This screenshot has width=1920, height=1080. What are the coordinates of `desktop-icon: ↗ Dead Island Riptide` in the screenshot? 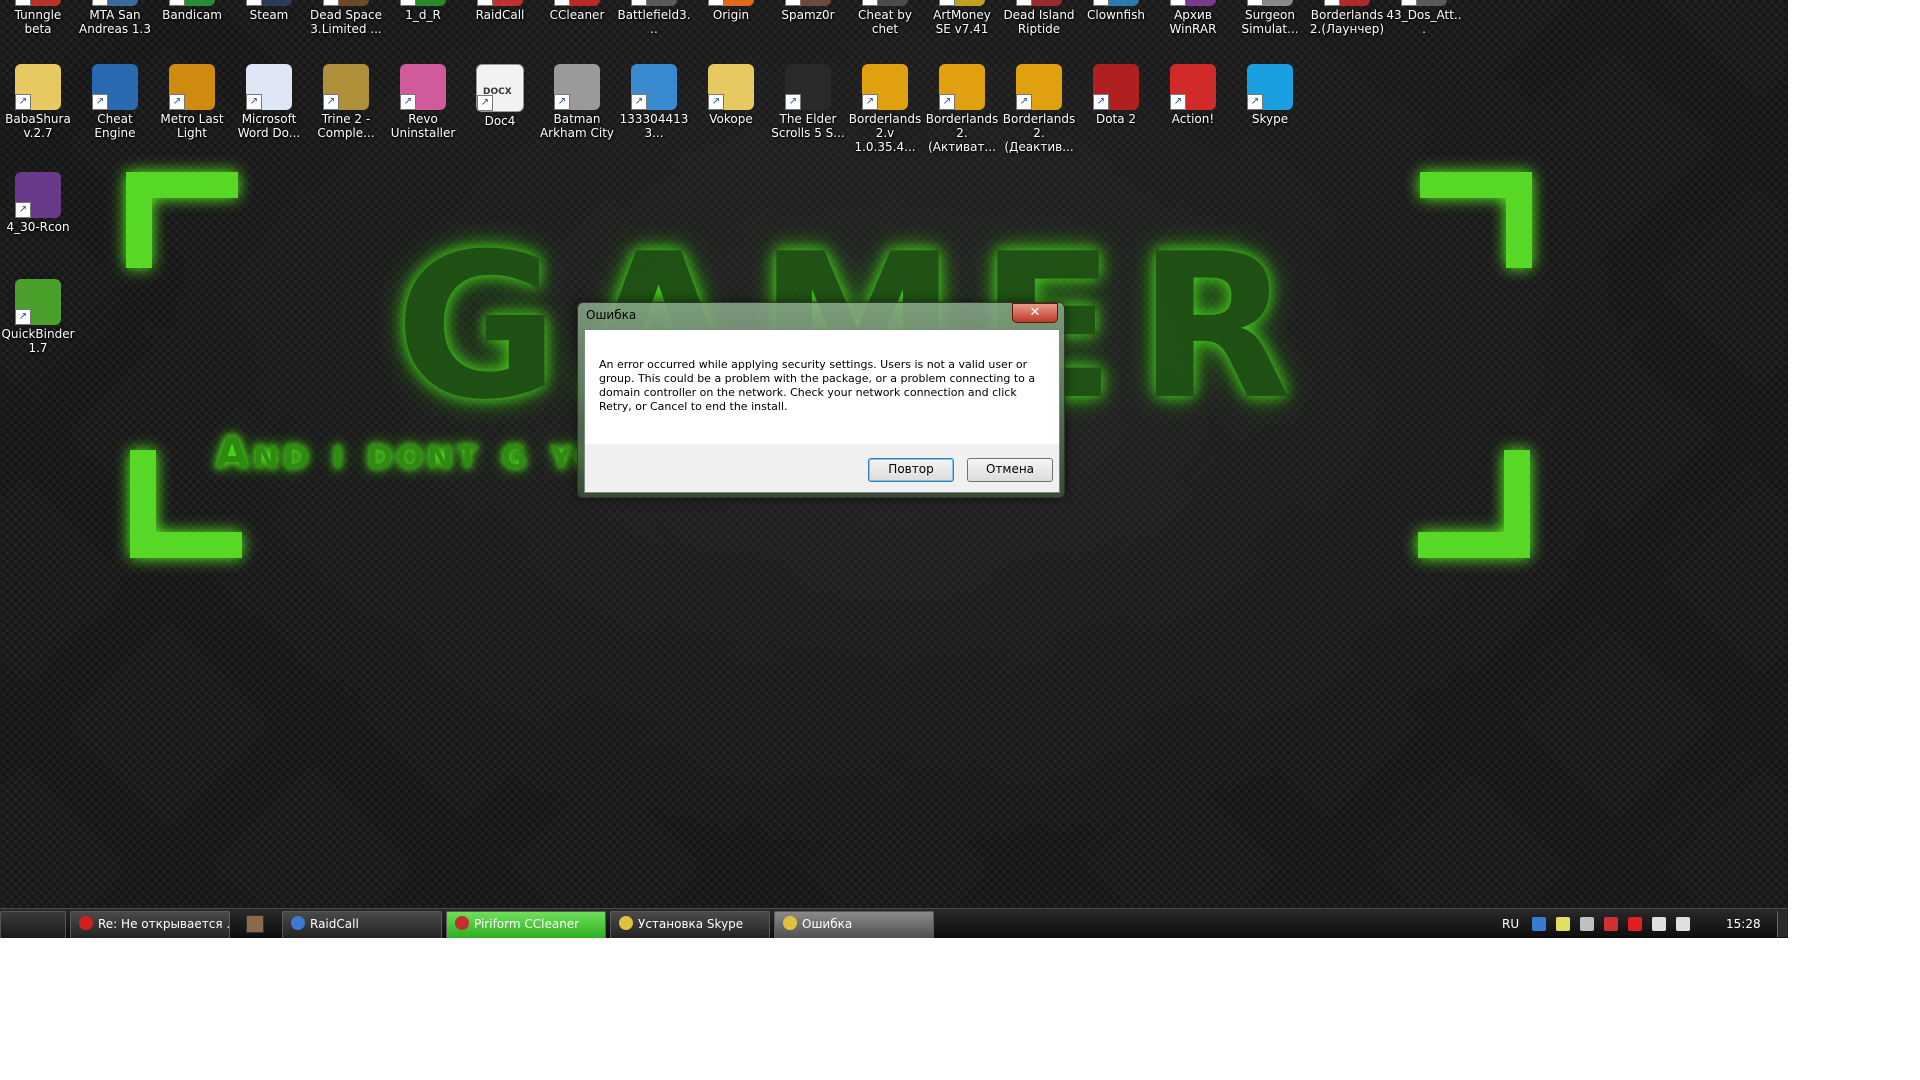 It's located at (1039, 18).